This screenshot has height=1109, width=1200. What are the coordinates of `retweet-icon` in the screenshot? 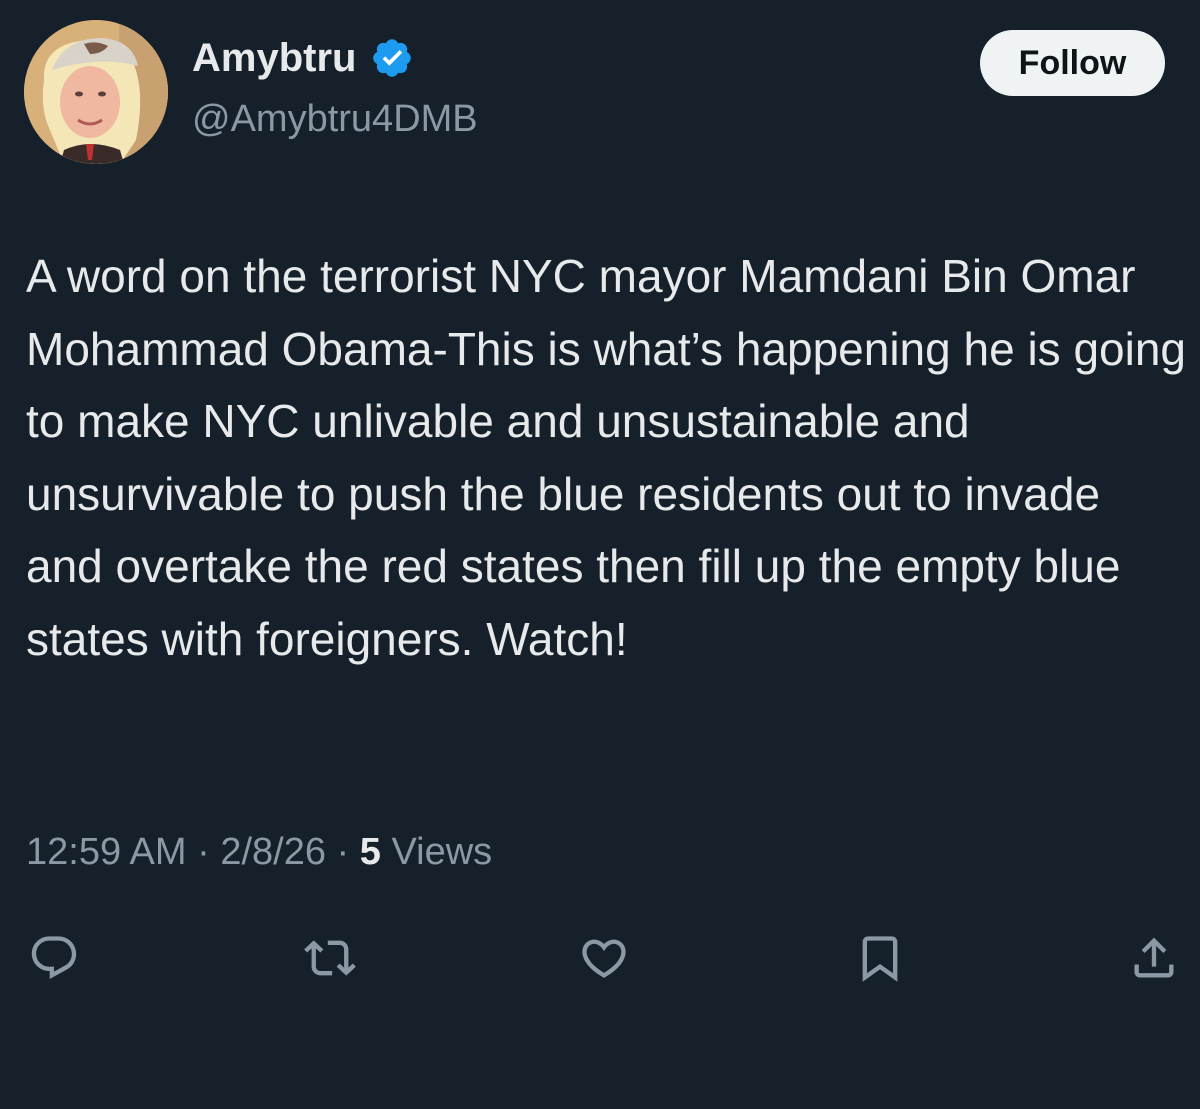 It's located at (330, 958).